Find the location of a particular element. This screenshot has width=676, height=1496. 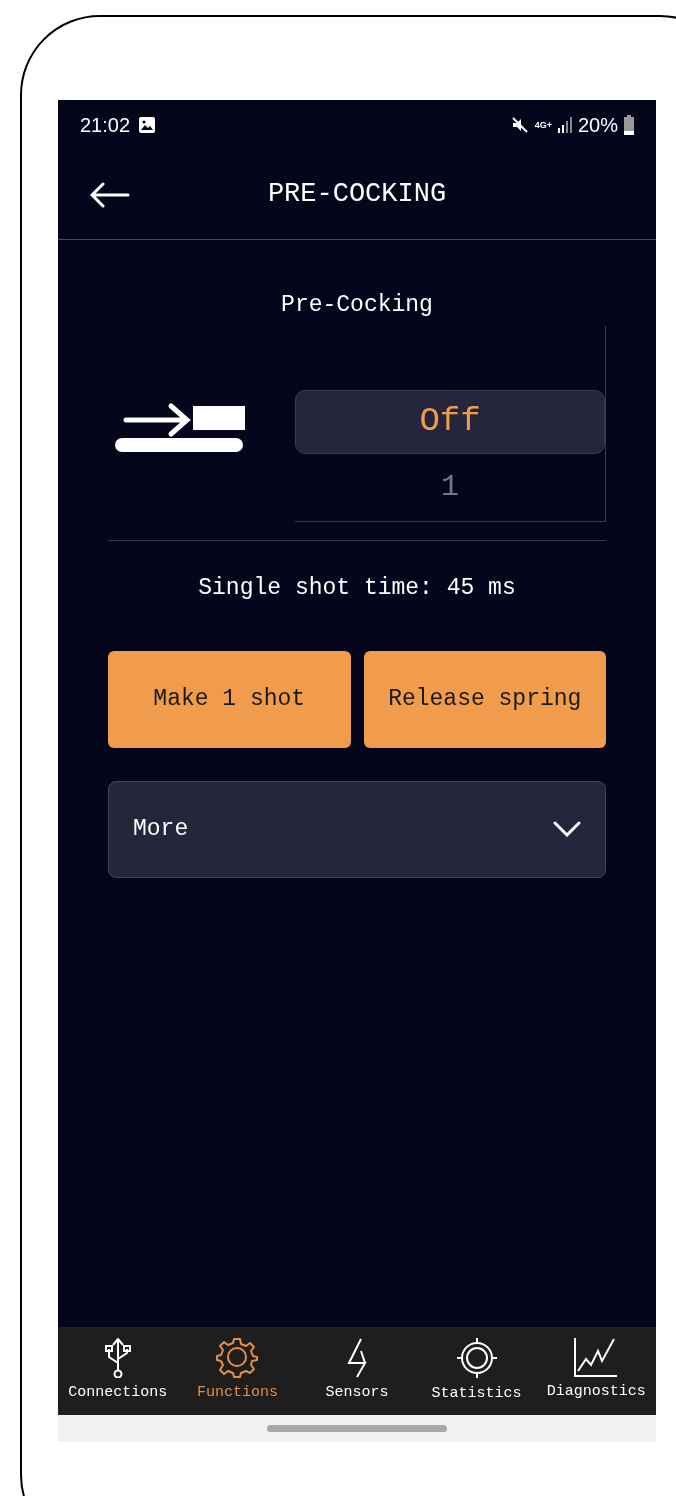

value-picker: Off 1 is located at coordinates (450, 424).